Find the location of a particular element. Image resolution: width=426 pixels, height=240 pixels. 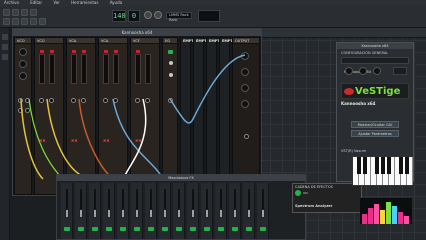

vestige-logo-icon is located at coordinates (349, 91).